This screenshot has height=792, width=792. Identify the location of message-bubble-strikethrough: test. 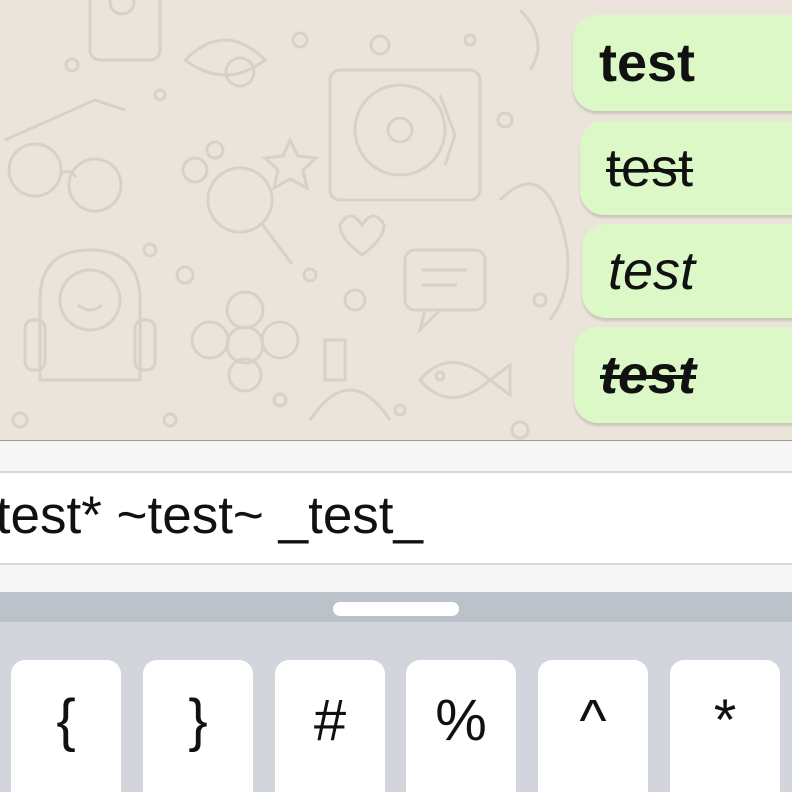
(686, 168).